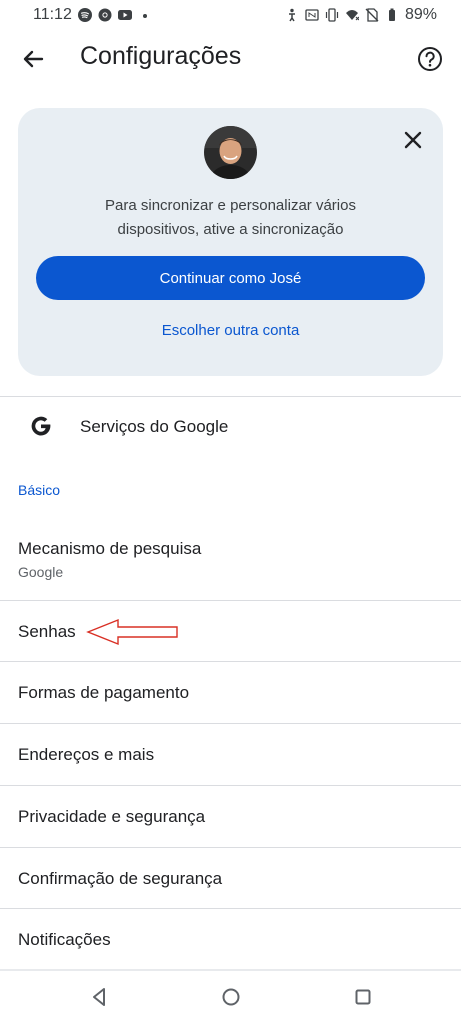 This screenshot has width=461, height=1024. What do you see at coordinates (85, 15) in the screenshot?
I see `spotify-icon` at bounding box center [85, 15].